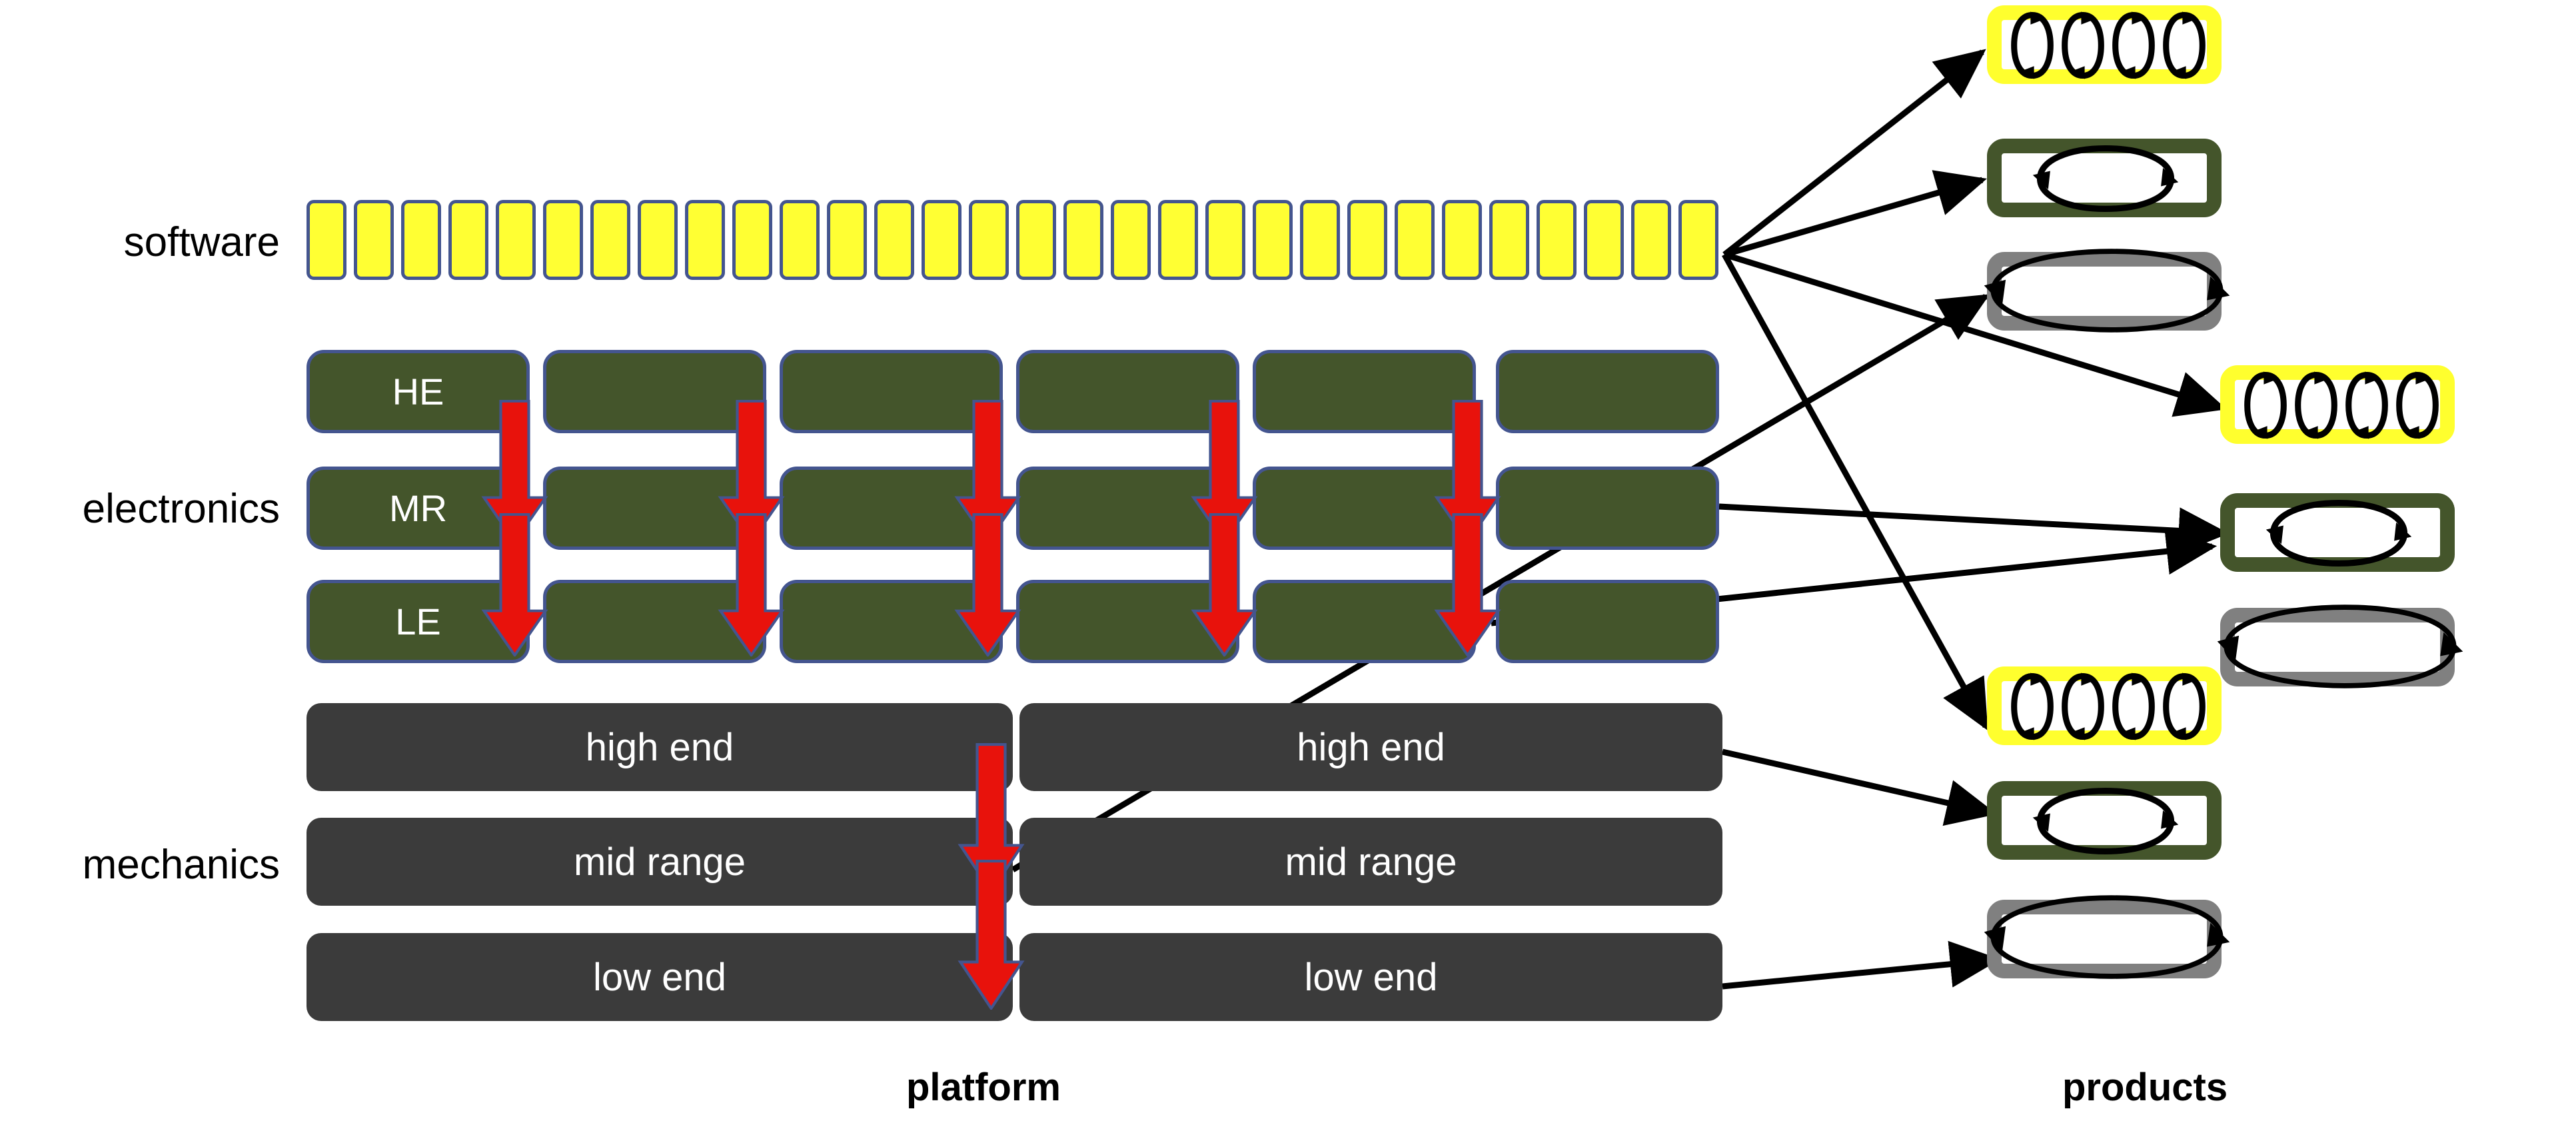 The width and height of the screenshot is (2576, 1141). Describe the element at coordinates (201, 242) in the screenshot. I see `row-label-software: software` at that location.